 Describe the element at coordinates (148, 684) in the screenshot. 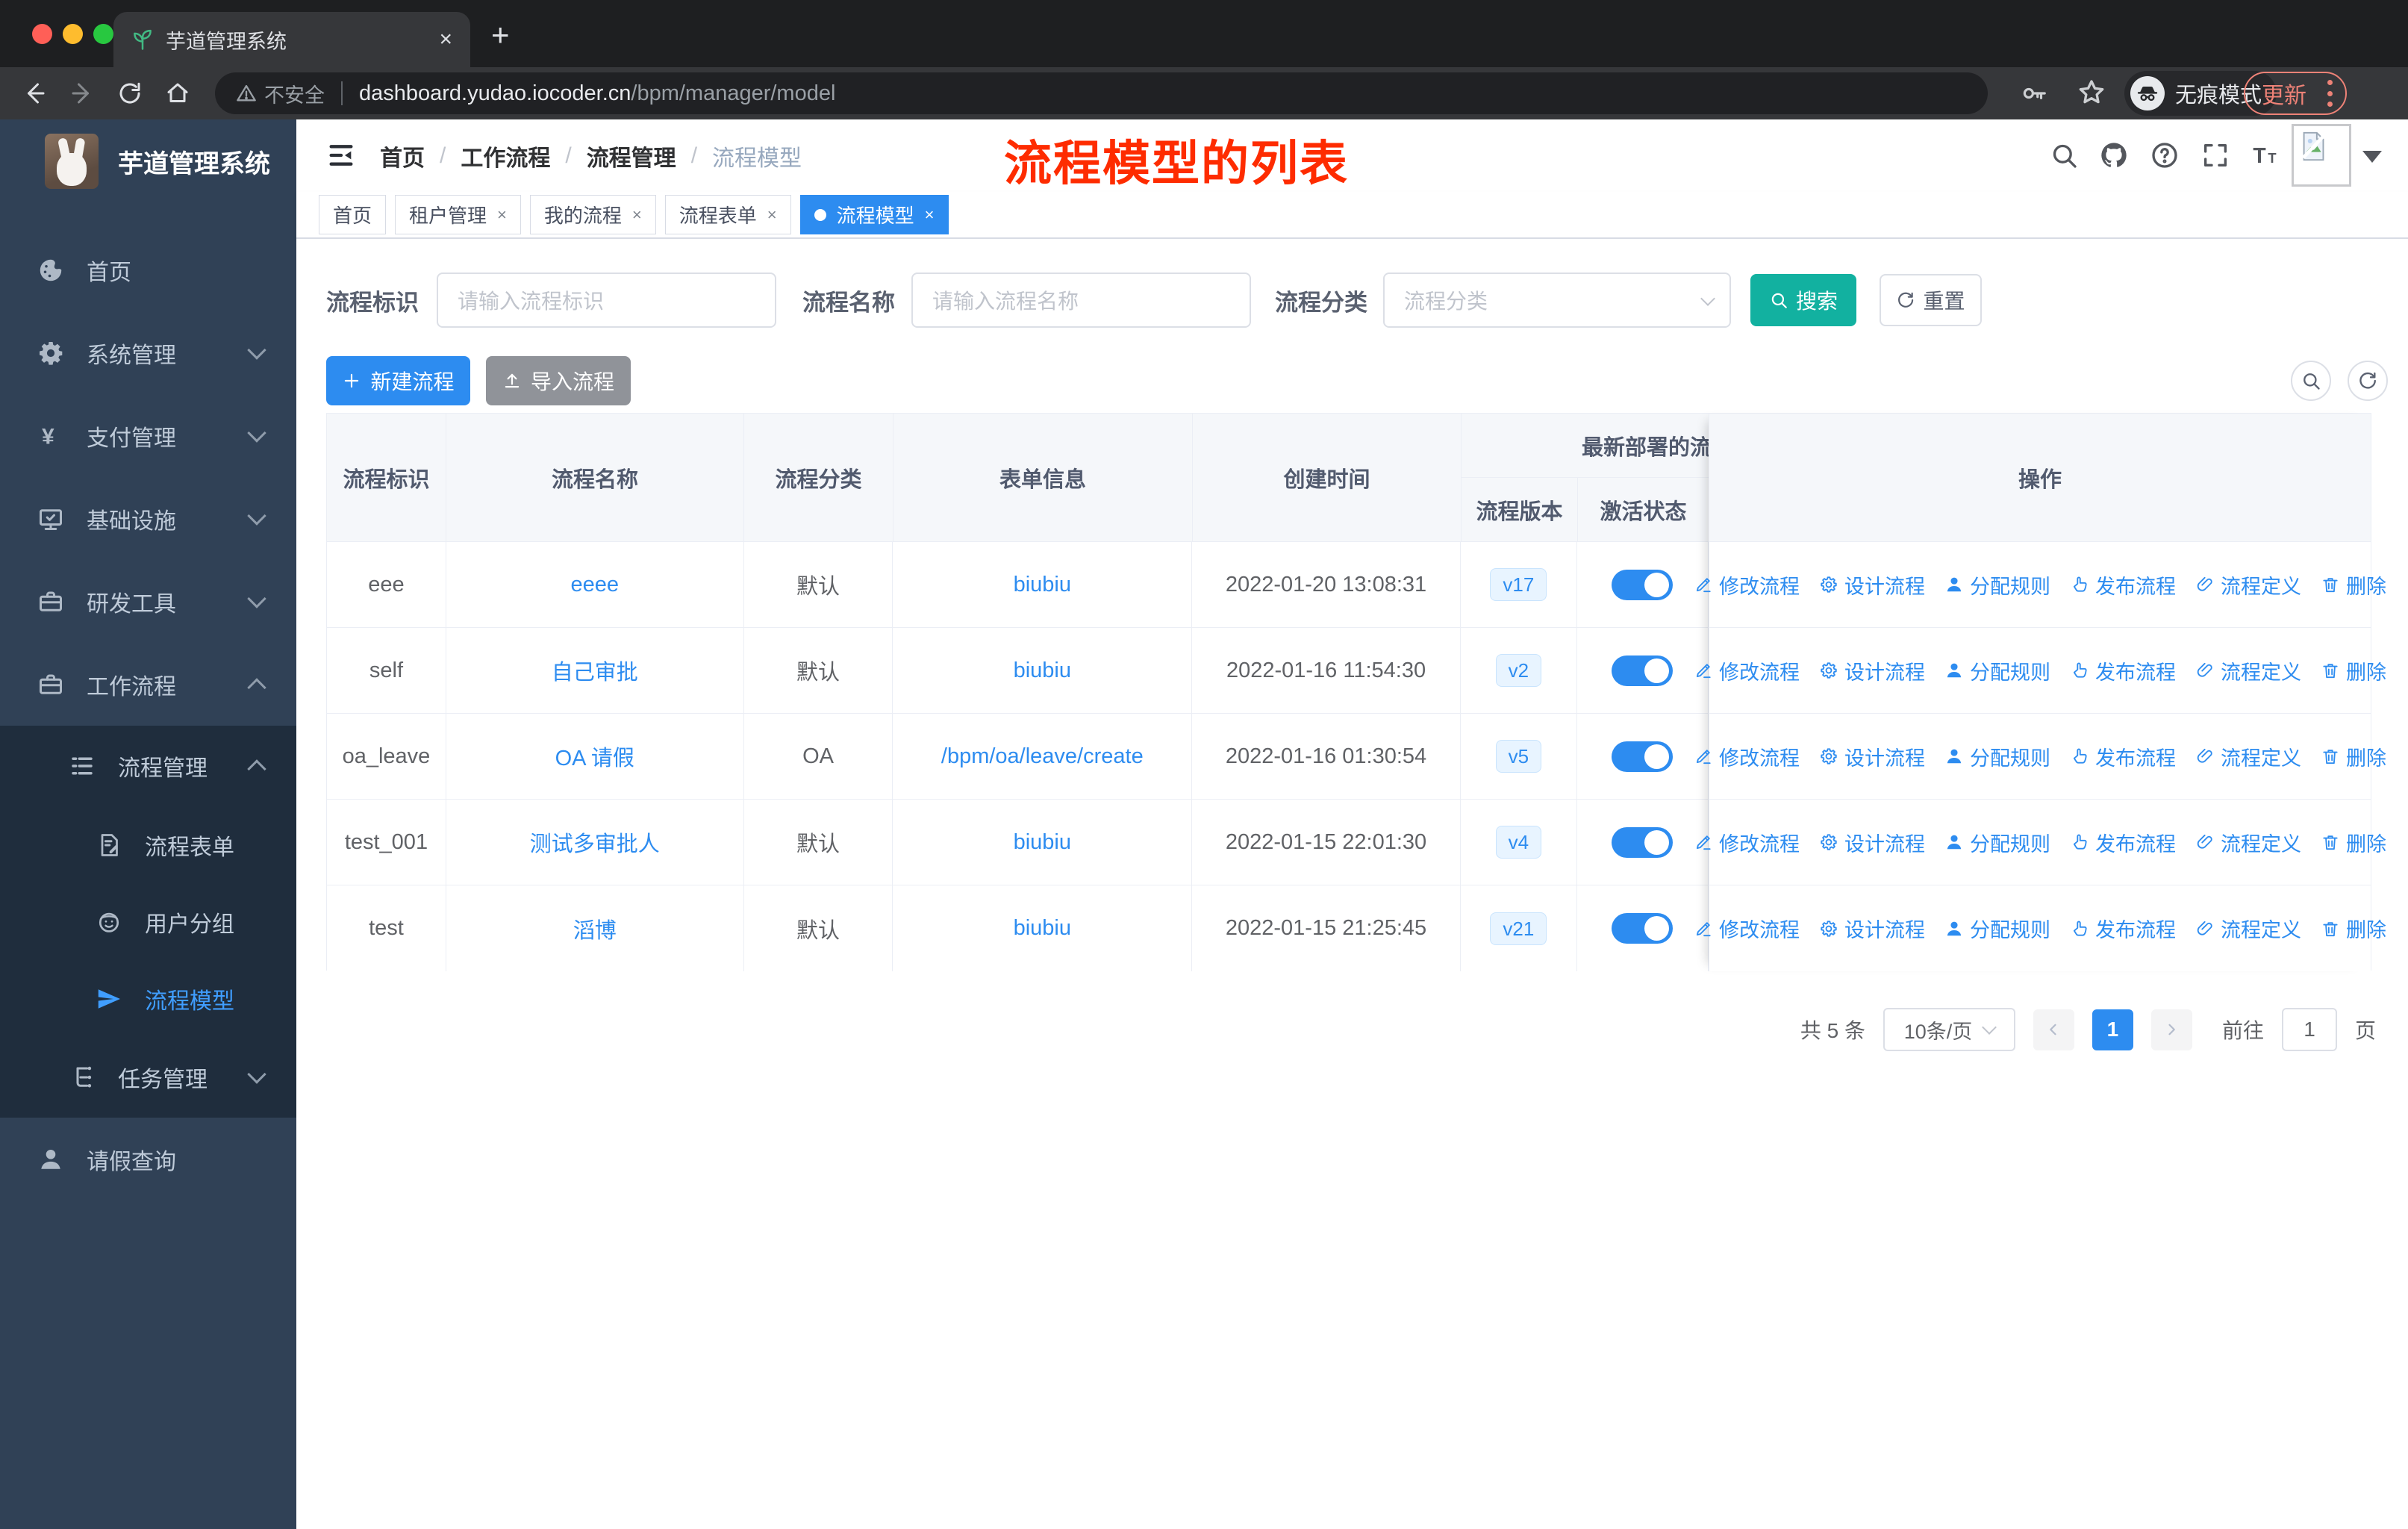

I see `sidebar-item-6: 工作流程` at that location.